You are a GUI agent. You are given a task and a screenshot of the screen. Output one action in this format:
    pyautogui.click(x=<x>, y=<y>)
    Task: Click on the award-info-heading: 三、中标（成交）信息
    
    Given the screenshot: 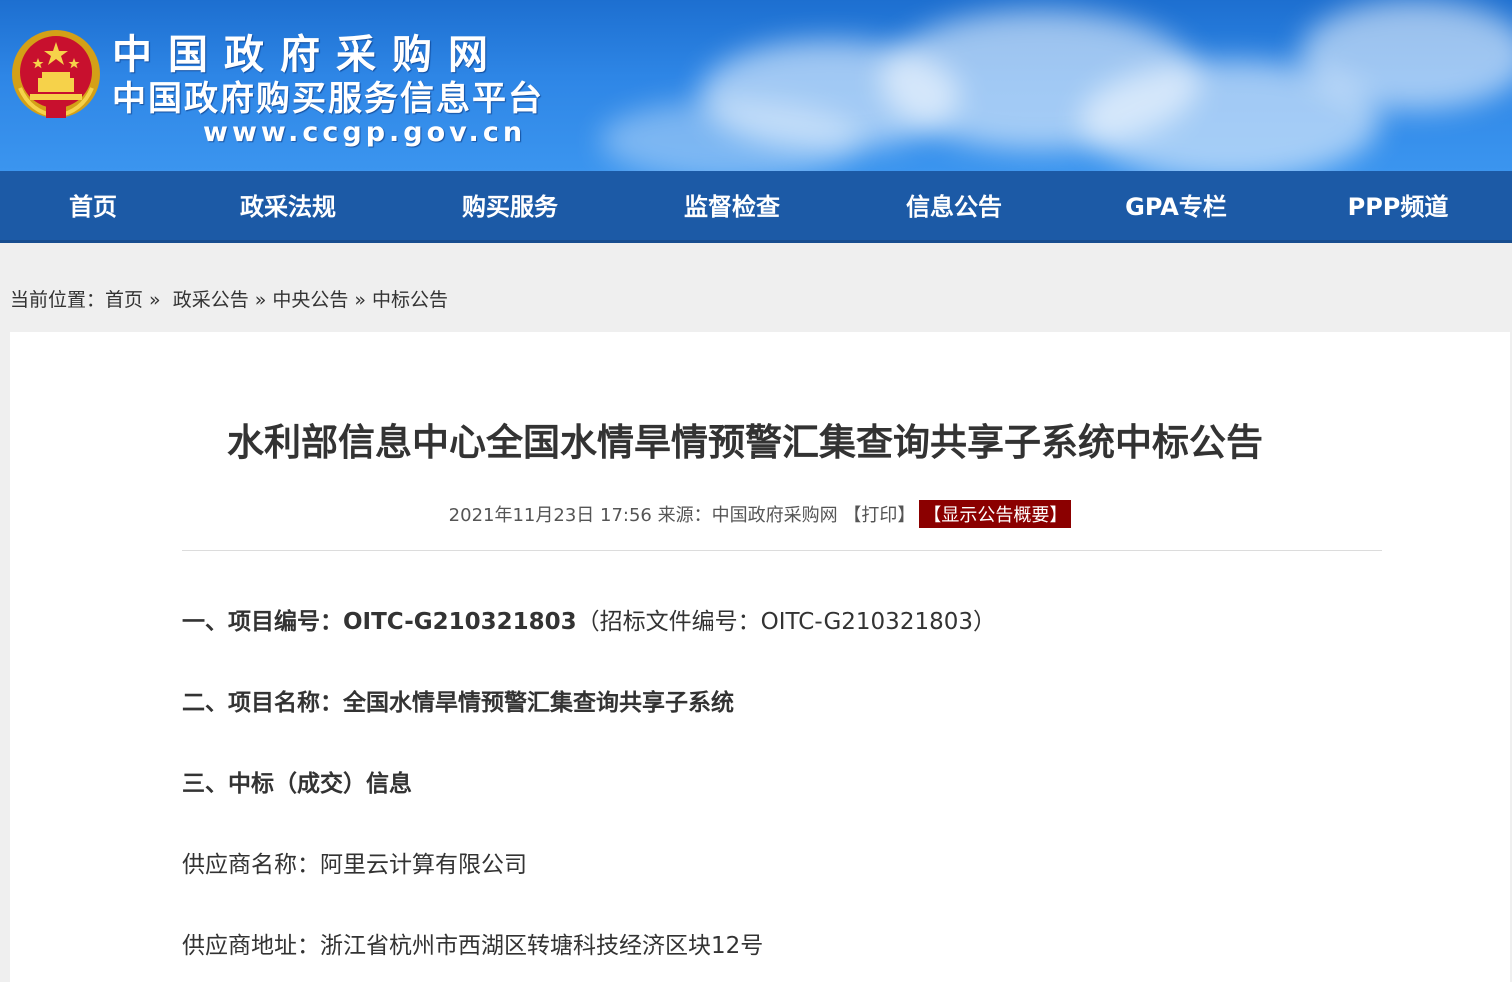 What is the action you would take?
    pyautogui.click(x=297, y=781)
    